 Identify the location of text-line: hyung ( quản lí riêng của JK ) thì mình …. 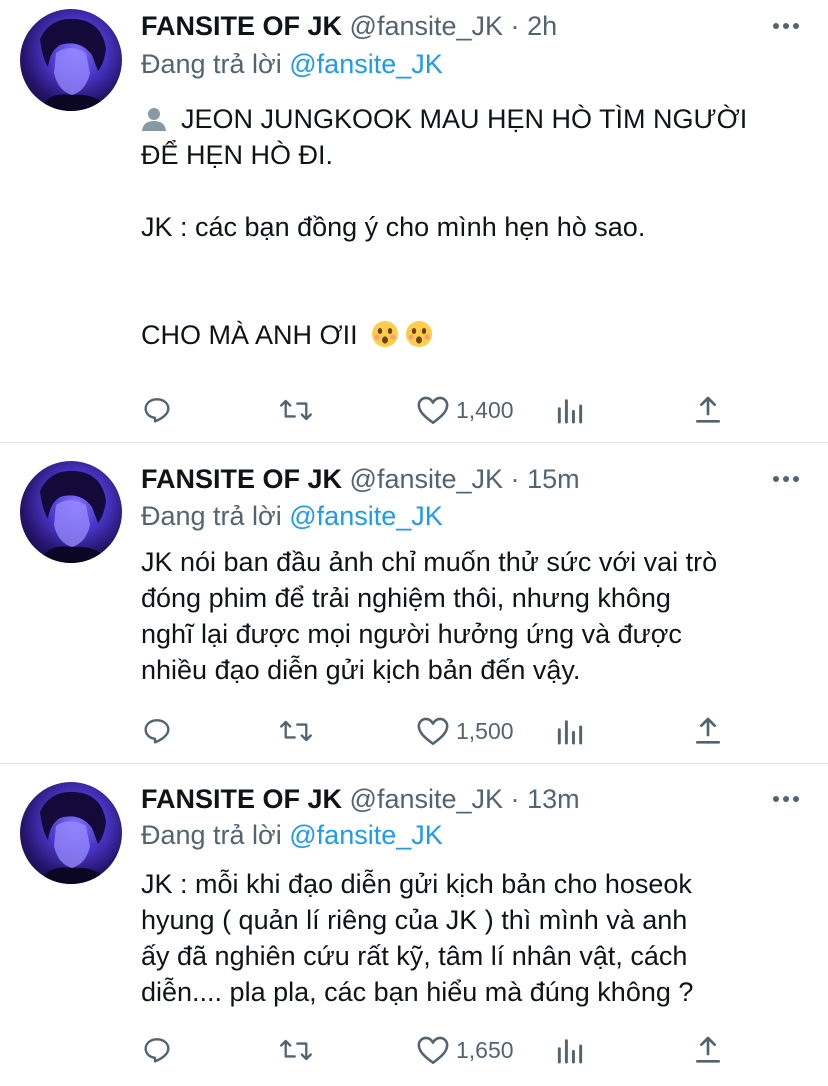
(414, 920).